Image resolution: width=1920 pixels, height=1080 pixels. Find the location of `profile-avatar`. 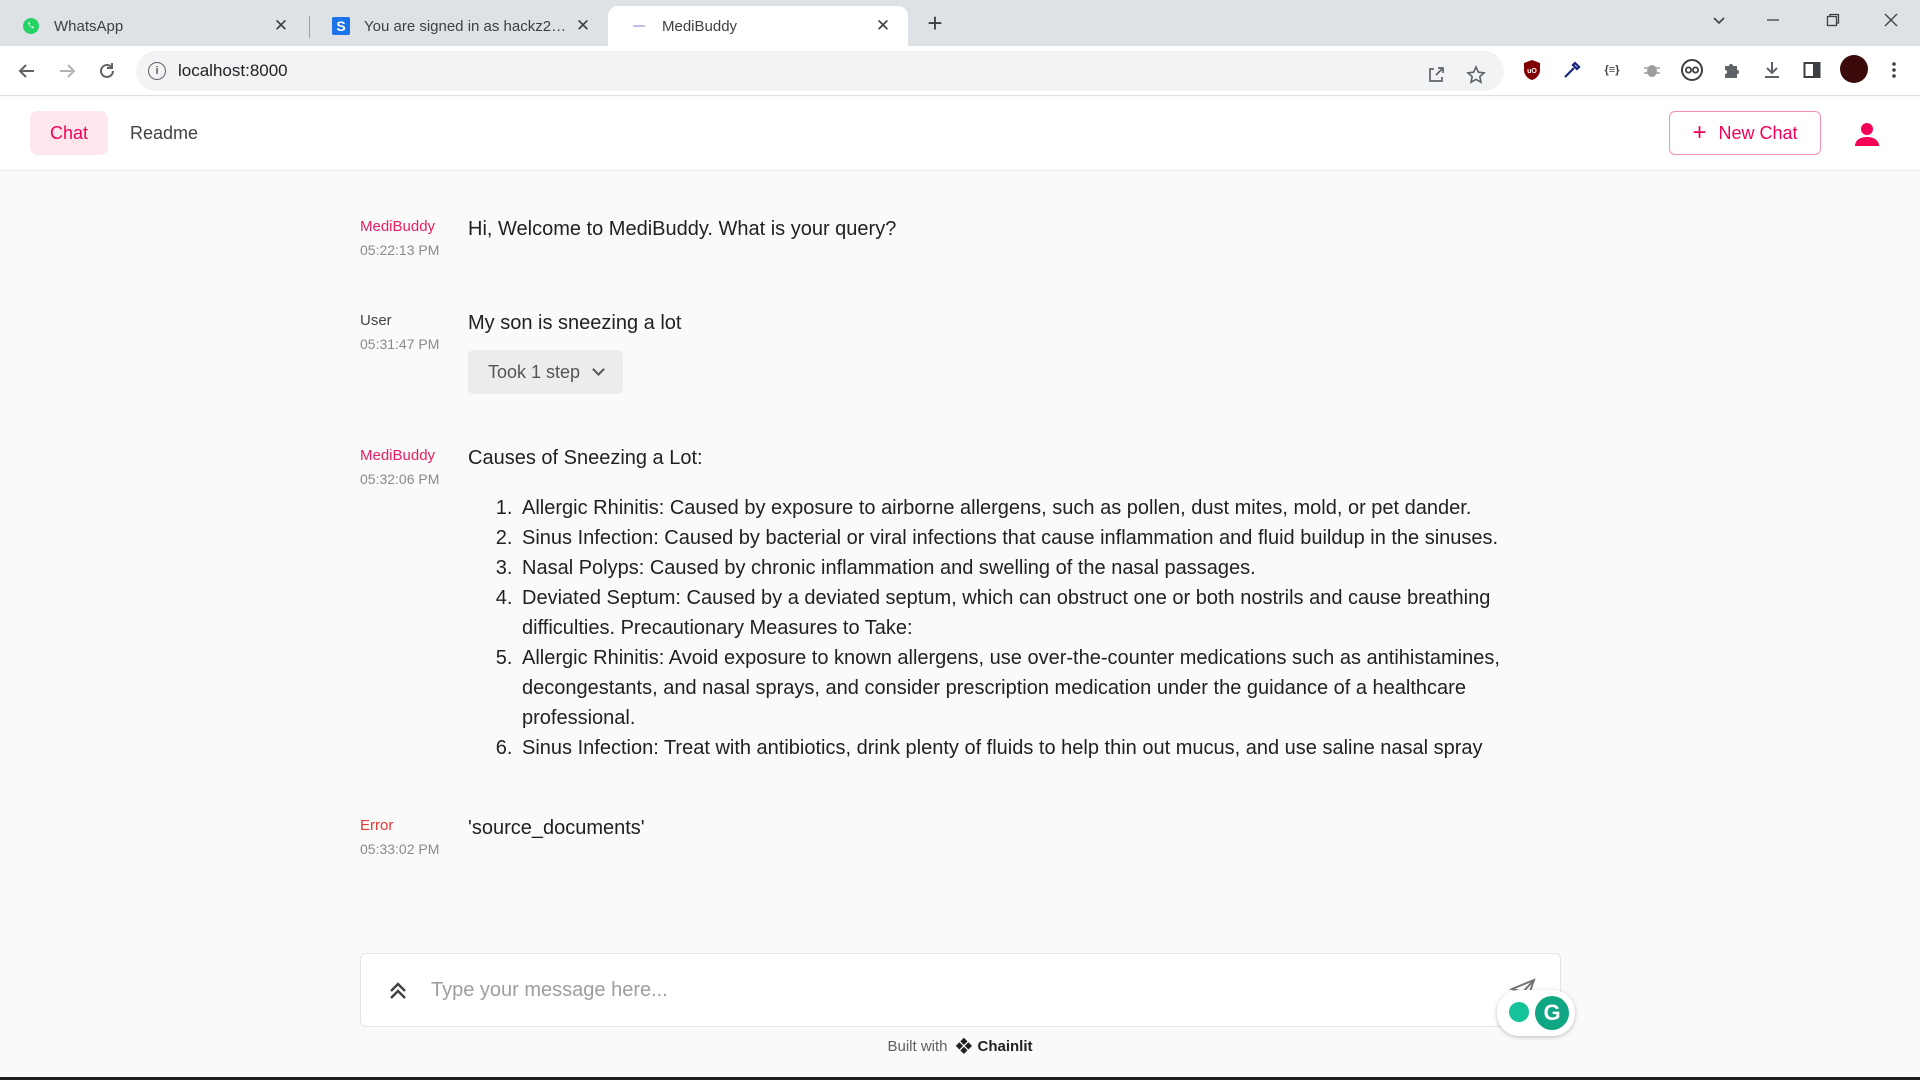

profile-avatar is located at coordinates (1854, 69).